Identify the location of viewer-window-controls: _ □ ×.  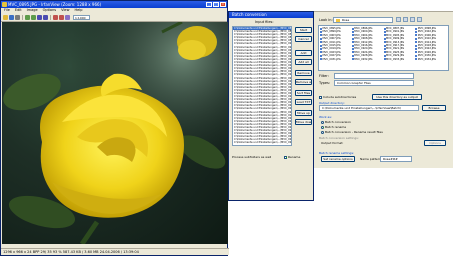
(216, 4).